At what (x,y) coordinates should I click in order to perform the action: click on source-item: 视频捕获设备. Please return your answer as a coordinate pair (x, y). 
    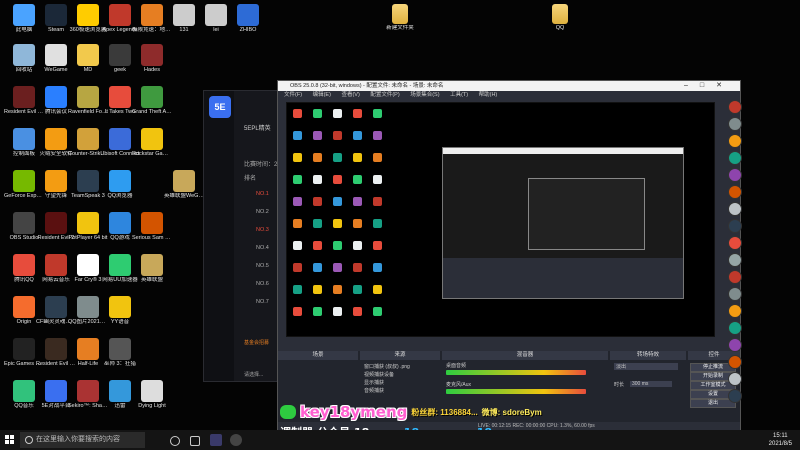
    Looking at the image, I should click on (379, 374).